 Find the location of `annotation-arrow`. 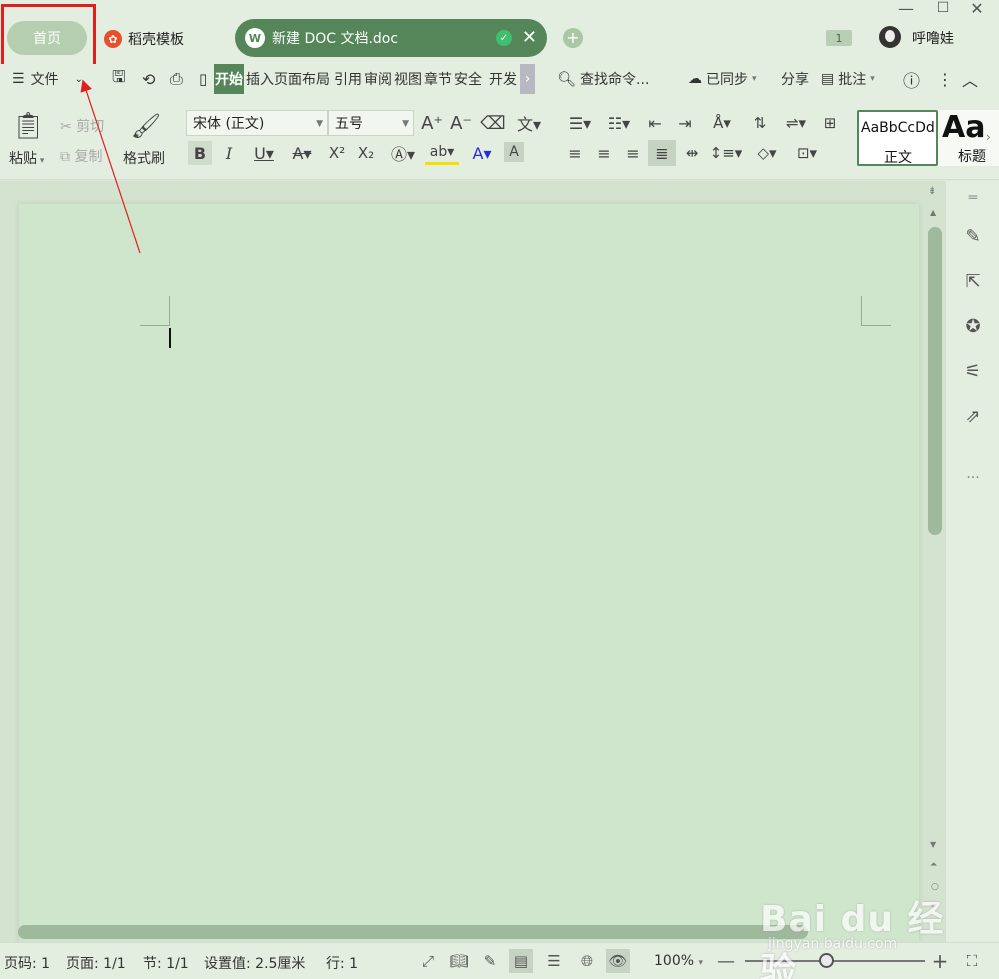

annotation-arrow is located at coordinates (110, 166).